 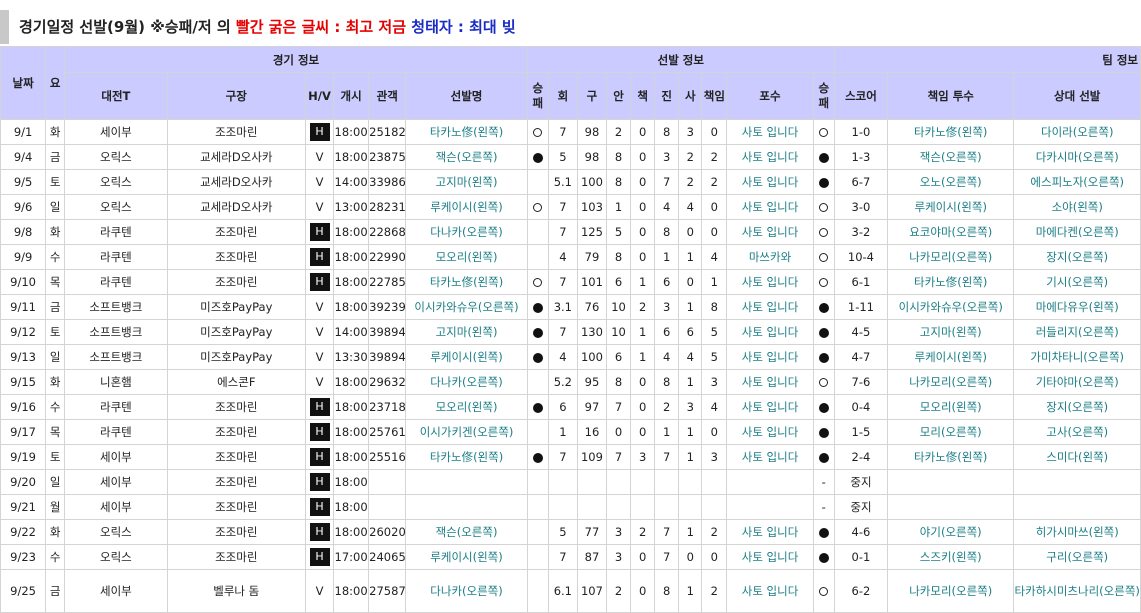 I want to click on cell-resp-pitcher: 스즈키(왼쪽), so click(x=951, y=557).